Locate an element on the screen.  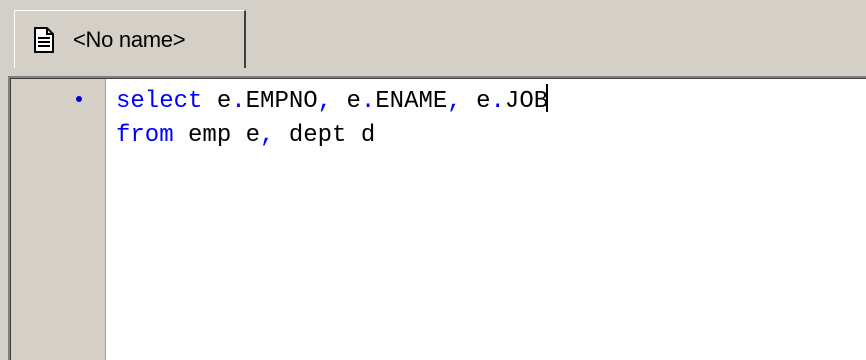
line-gutter is located at coordinates (58, 219).